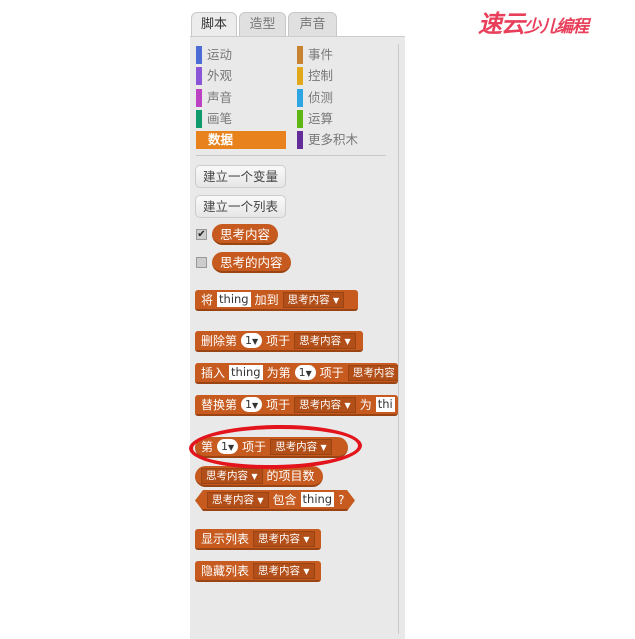  I want to click on length-of-list-block: 思考内容 ▼ 的项目数, so click(259, 476).